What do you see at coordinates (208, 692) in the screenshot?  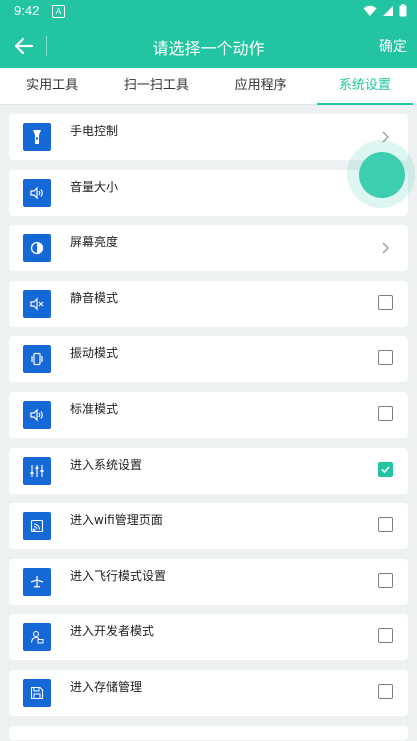 I see `list-item-storage-management: 进入存储管理` at bounding box center [208, 692].